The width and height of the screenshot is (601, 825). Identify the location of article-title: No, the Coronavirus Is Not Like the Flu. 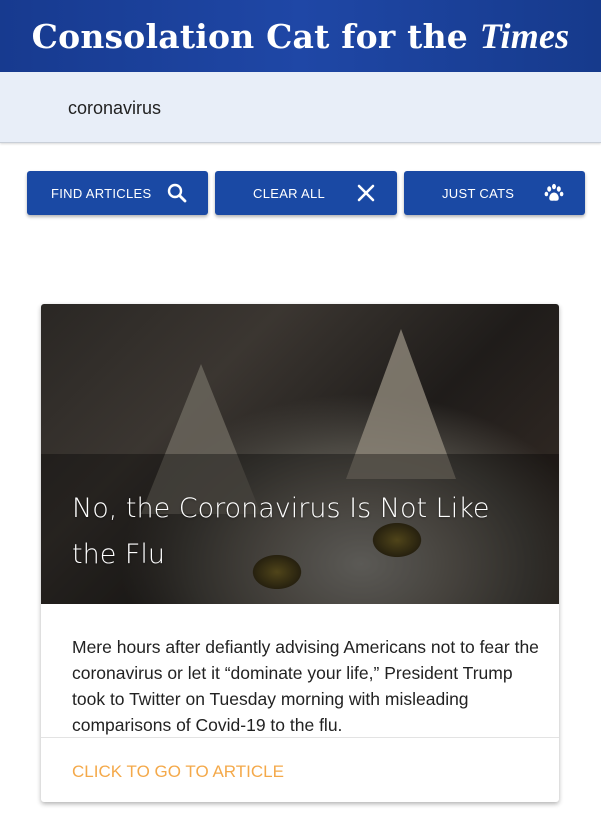
(281, 531).